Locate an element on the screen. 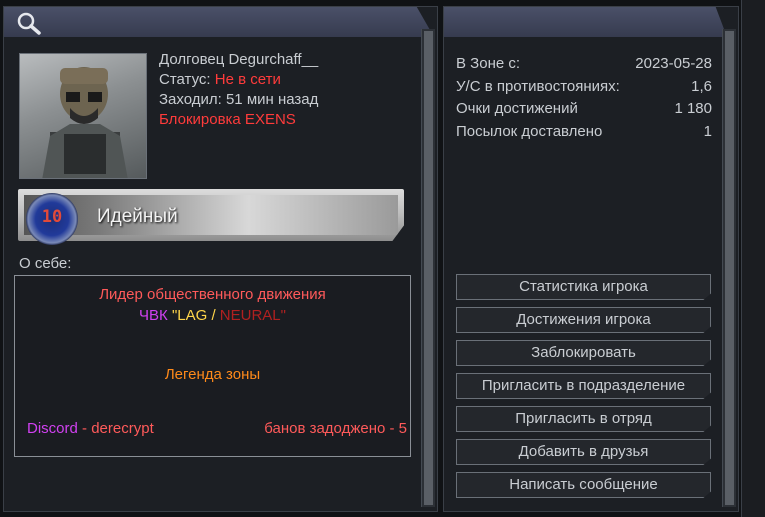 The width and height of the screenshot is (765, 517). profile-scrollbar is located at coordinates (428, 268).